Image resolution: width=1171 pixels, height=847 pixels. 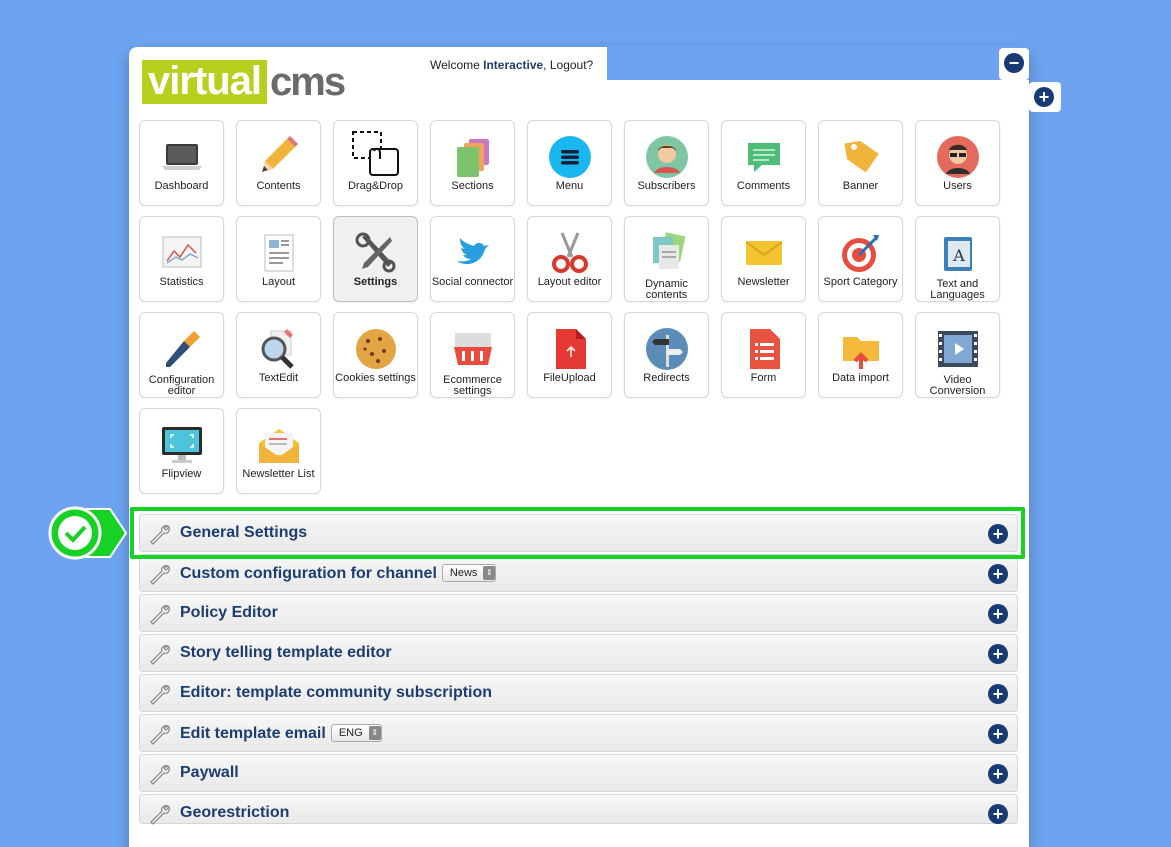 What do you see at coordinates (568, 65) in the screenshot?
I see `logout-link: , Logout?` at bounding box center [568, 65].